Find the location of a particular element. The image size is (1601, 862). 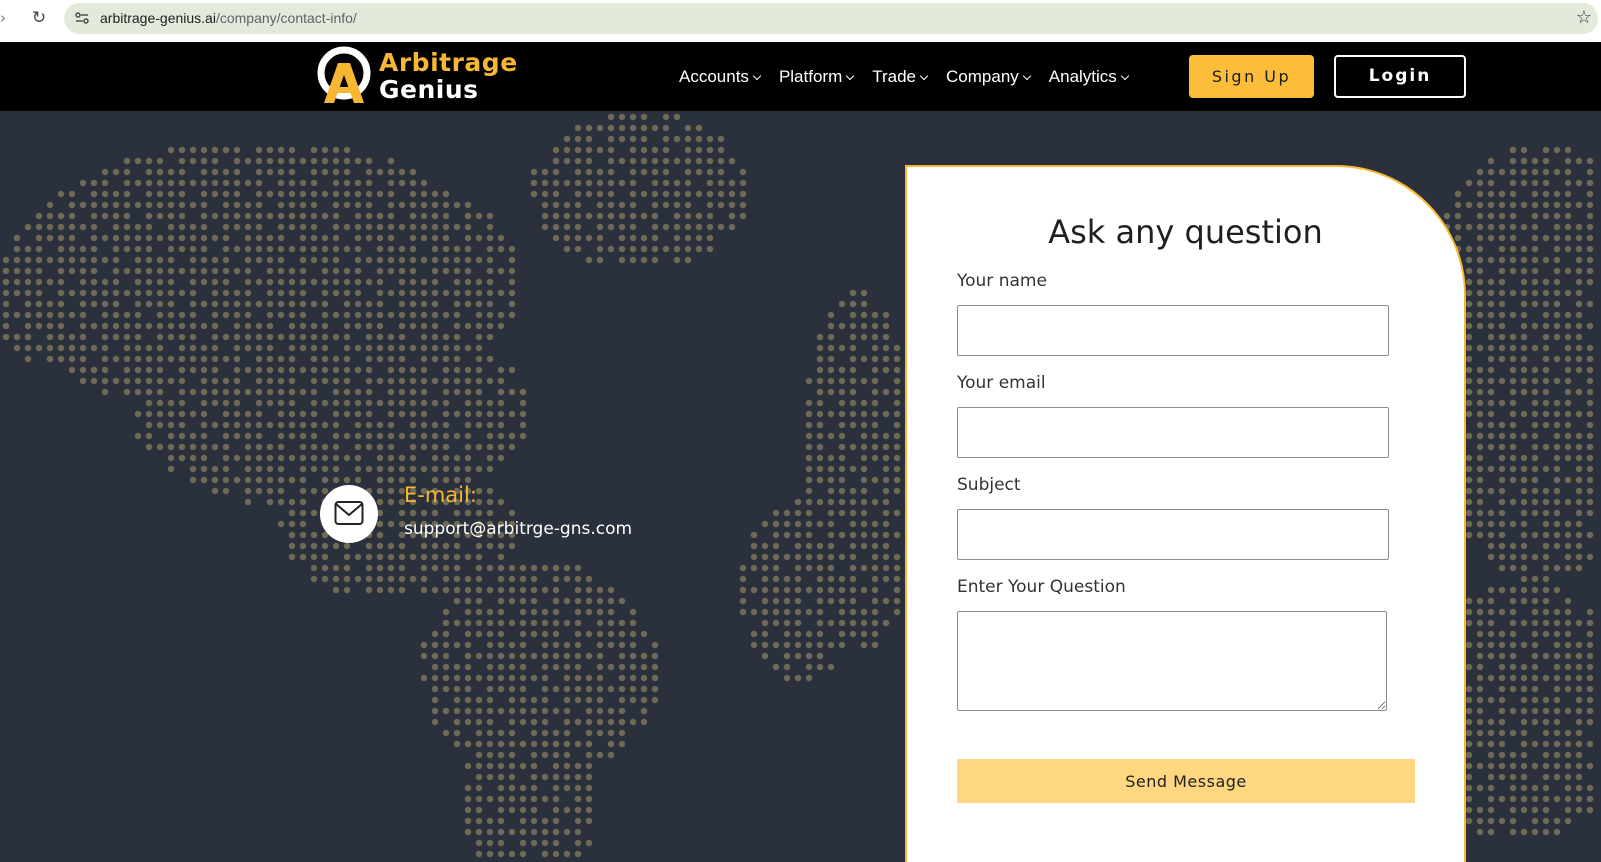

send-message-button: Send Message is located at coordinates (1186, 781).